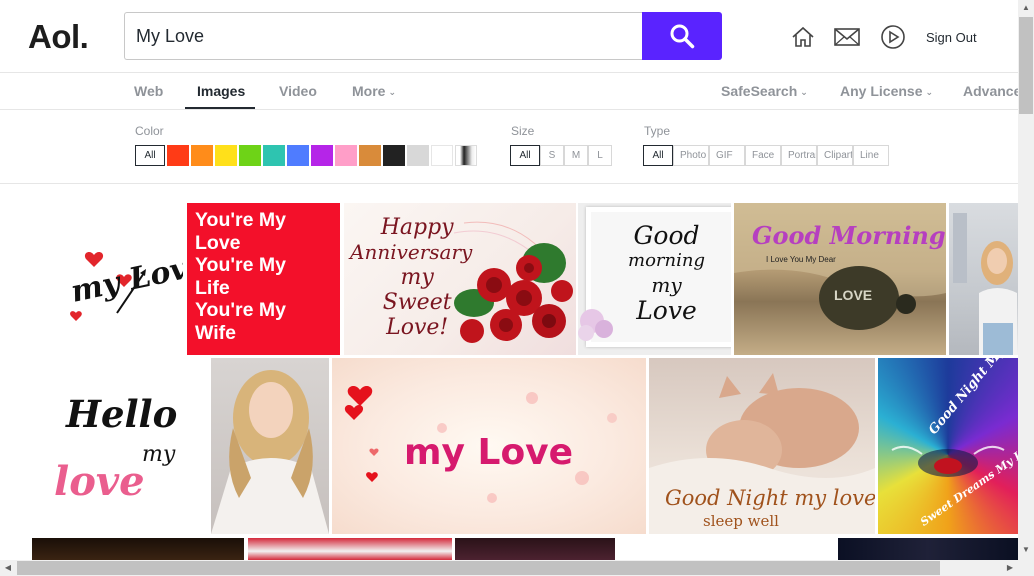 The height and width of the screenshot is (576, 1034). I want to click on image-result-good-morning-beach: Good Morning I Love You My Dear LOVE, so click(840, 279).